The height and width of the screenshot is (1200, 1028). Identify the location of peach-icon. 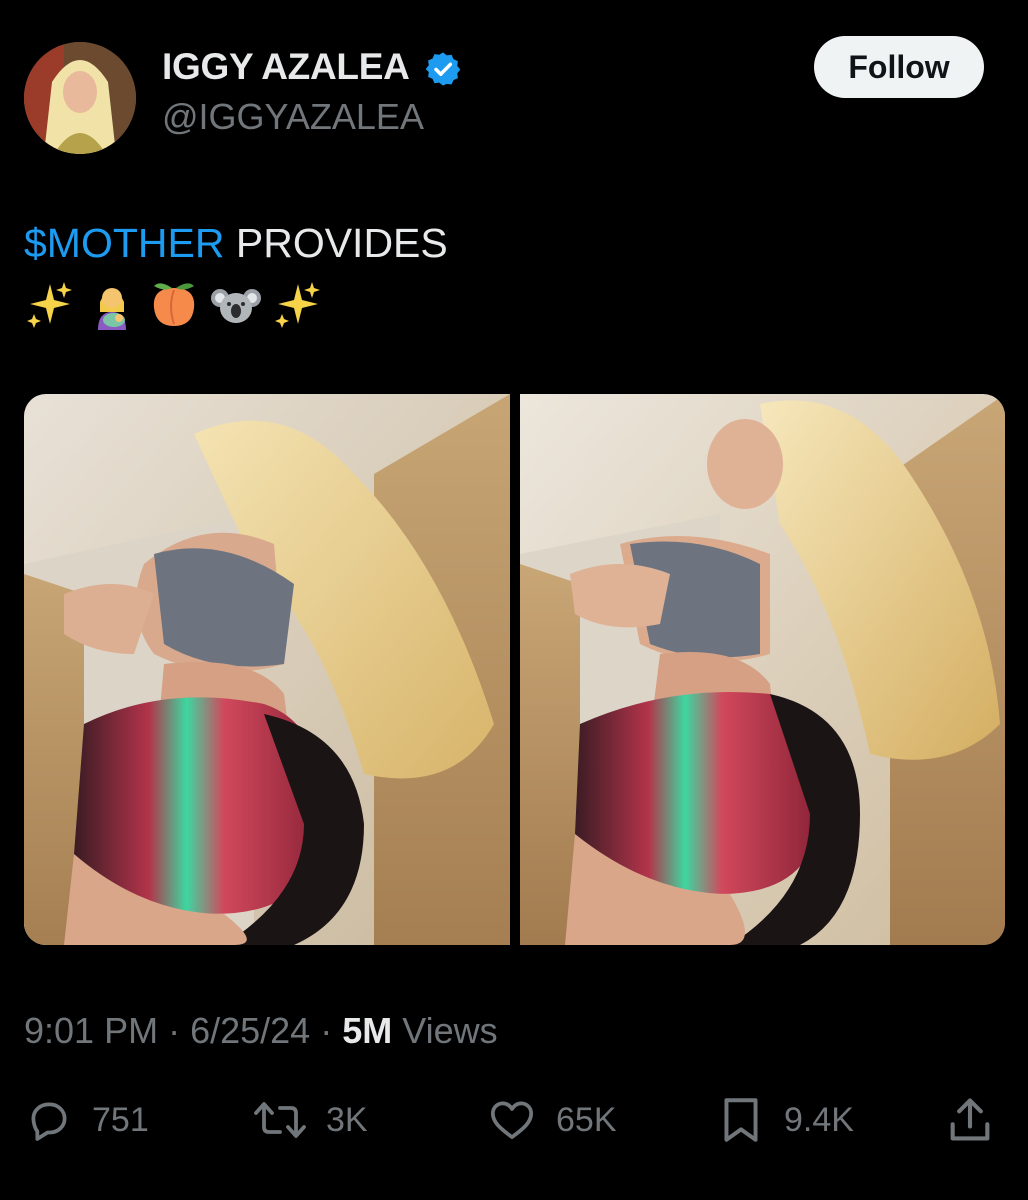
(174, 304).